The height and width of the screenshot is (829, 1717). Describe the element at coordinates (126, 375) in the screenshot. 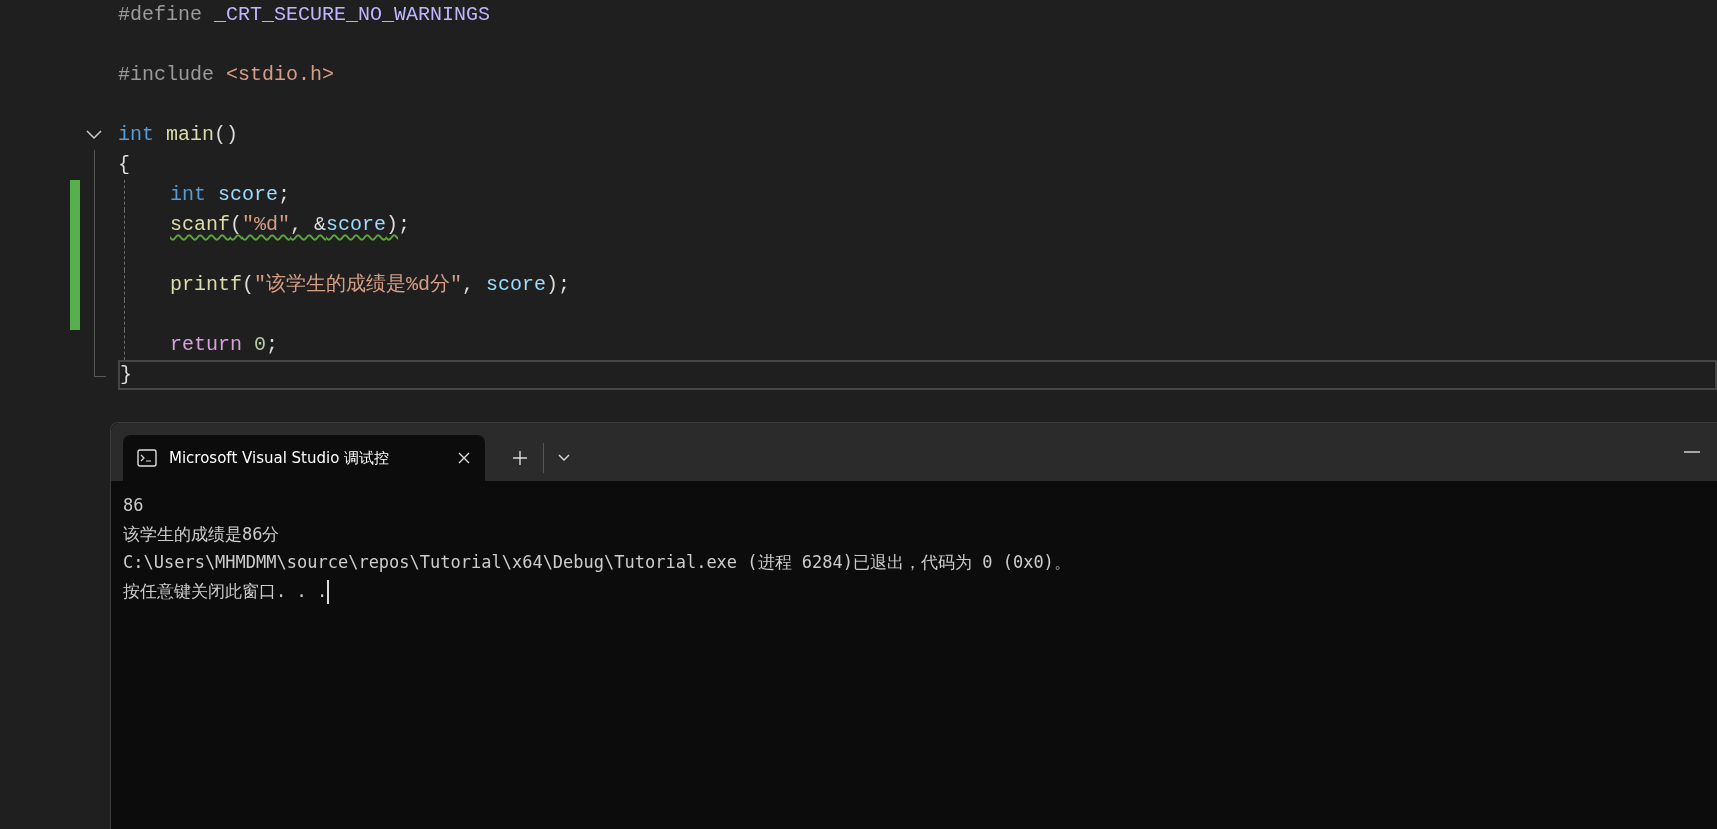

I see `code-line: }` at that location.